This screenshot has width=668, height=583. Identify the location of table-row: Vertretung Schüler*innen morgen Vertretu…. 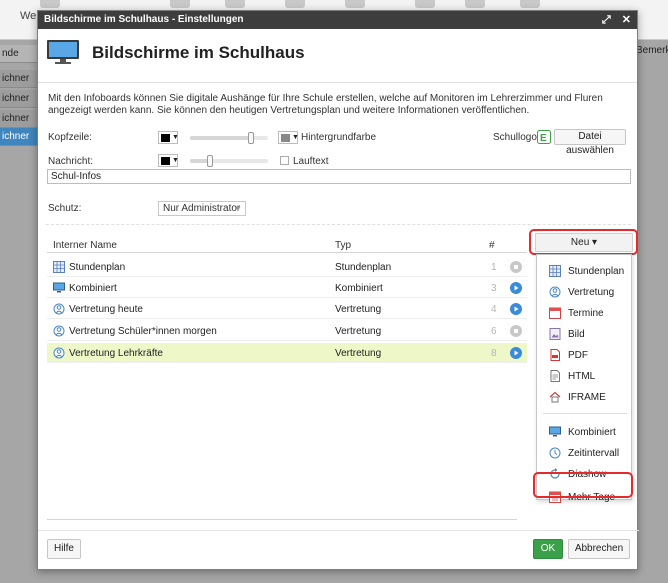
(287, 331).